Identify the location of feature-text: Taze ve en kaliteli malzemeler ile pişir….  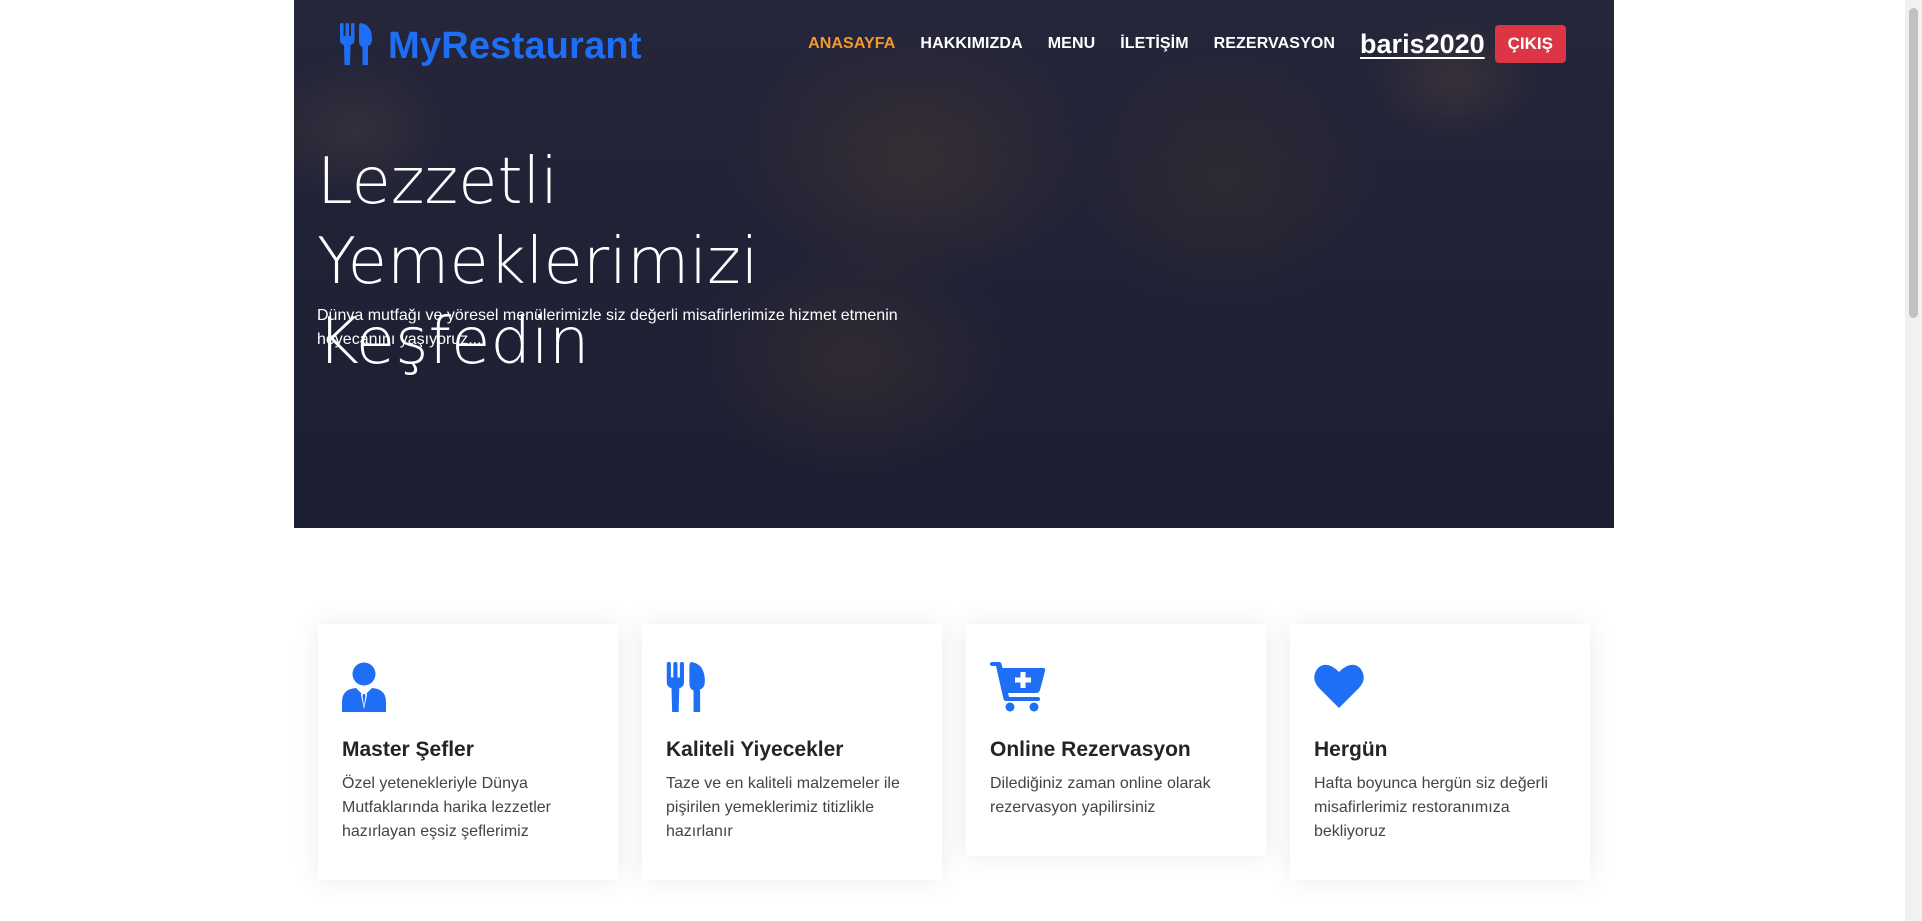
(783, 807).